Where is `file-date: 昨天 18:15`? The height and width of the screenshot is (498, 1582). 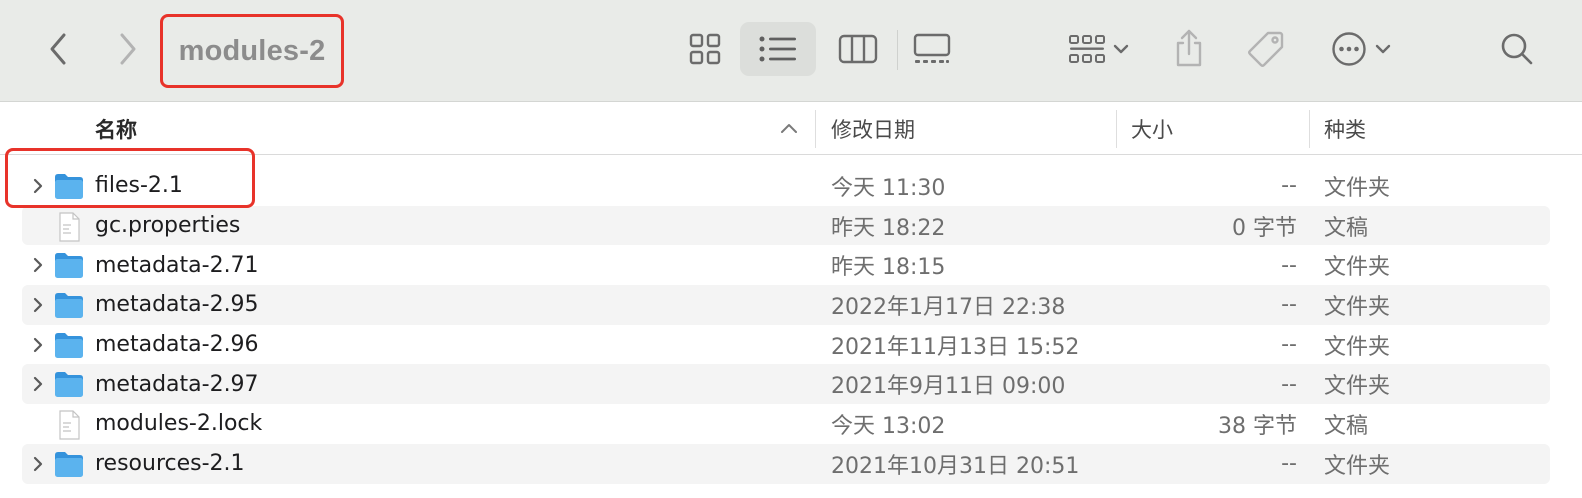 file-date: 昨天 18:15 is located at coordinates (888, 268).